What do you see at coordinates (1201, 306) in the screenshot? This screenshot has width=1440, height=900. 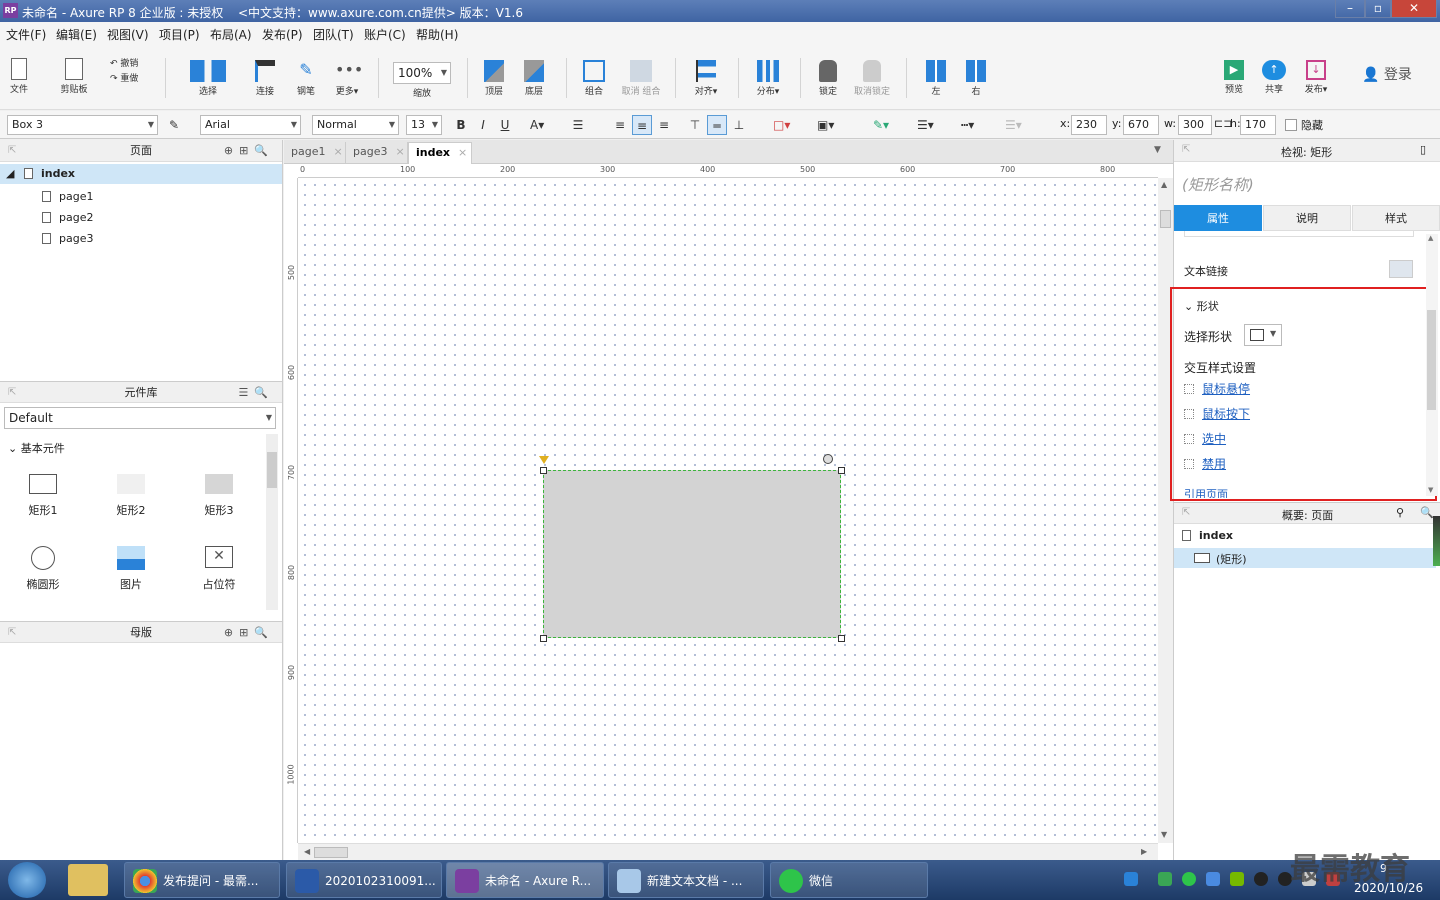 I see `shape-section-toggle: ⌄ 形状` at bounding box center [1201, 306].